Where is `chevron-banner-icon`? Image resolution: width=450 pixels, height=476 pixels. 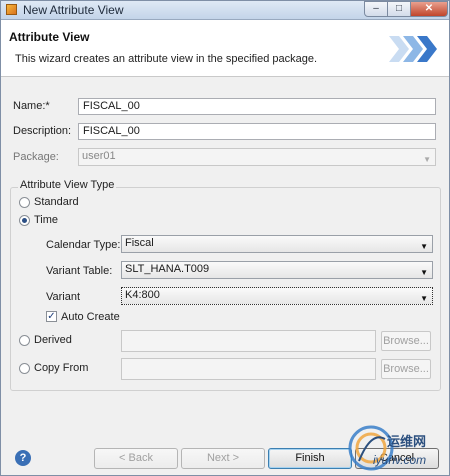
chevron-banner-icon is located at coordinates (413, 49).